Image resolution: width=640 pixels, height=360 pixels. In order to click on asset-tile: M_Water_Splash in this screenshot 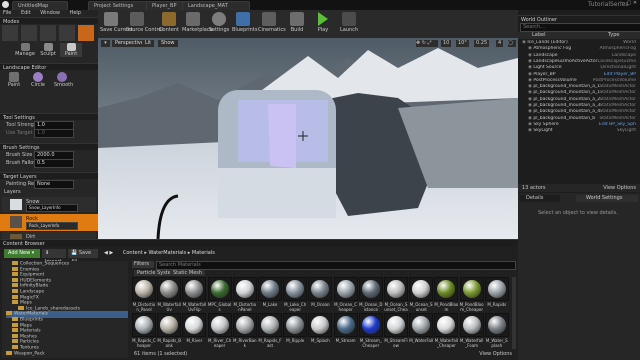, I will do `click(496, 332)`.